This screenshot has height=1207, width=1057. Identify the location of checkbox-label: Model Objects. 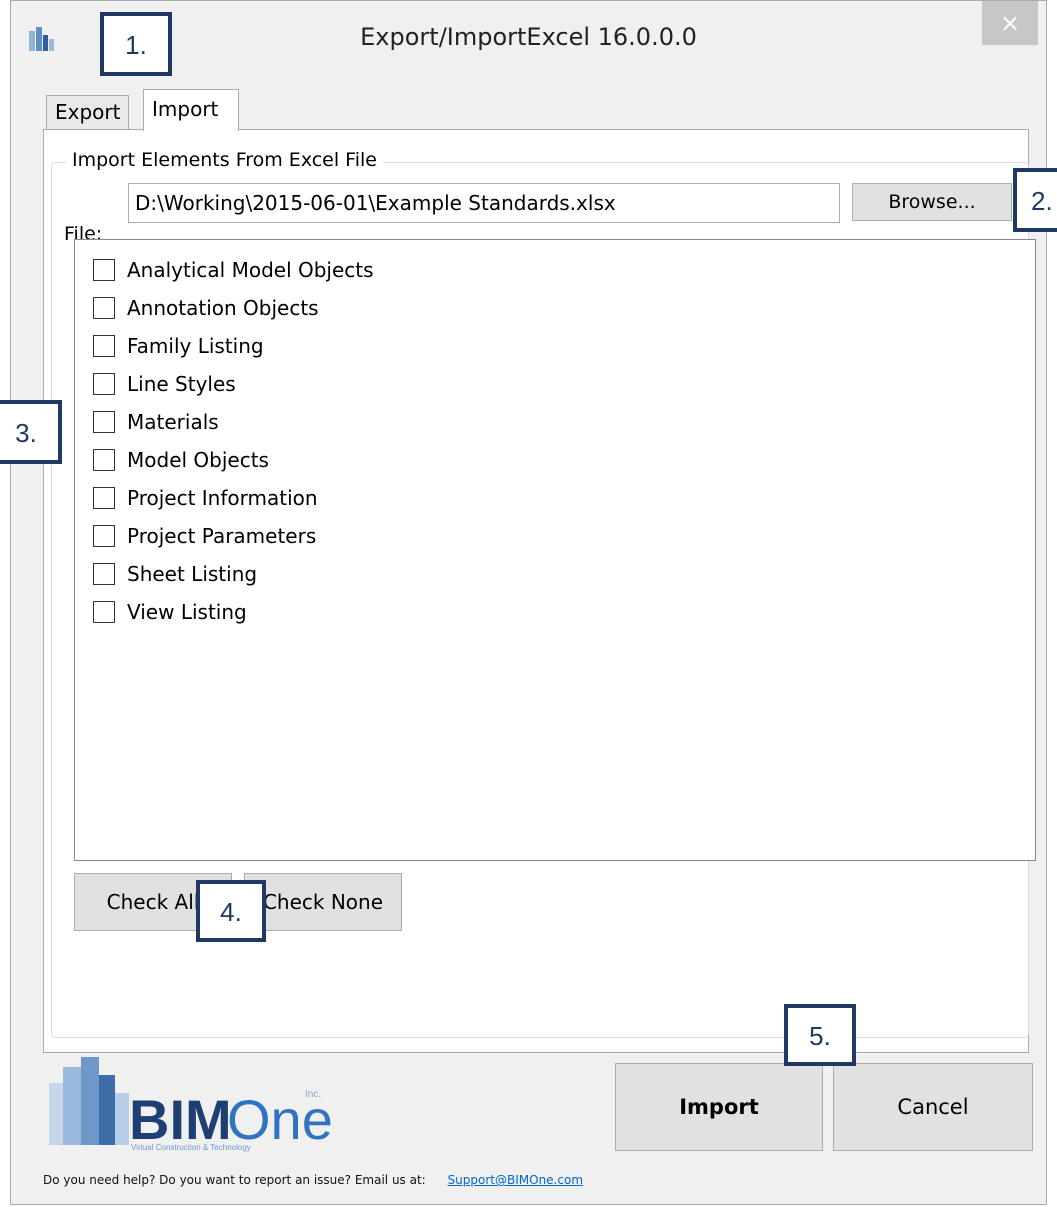
(198, 460).